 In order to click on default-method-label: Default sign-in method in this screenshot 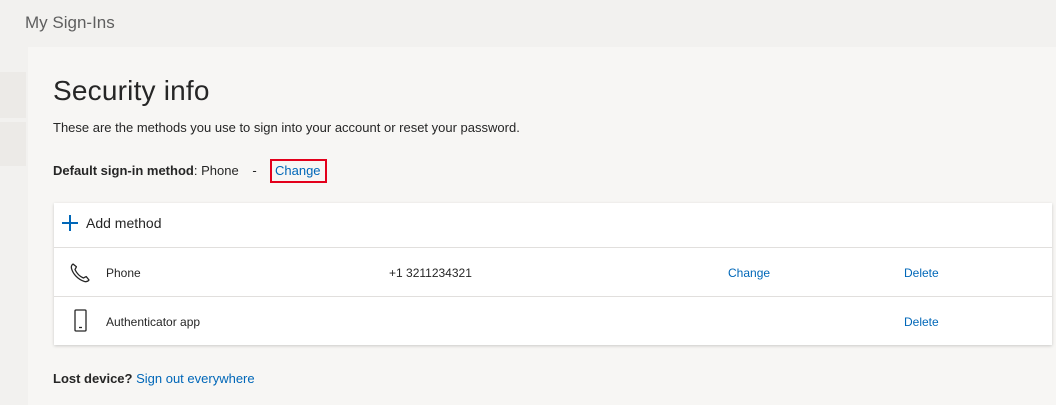, I will do `click(123, 170)`.